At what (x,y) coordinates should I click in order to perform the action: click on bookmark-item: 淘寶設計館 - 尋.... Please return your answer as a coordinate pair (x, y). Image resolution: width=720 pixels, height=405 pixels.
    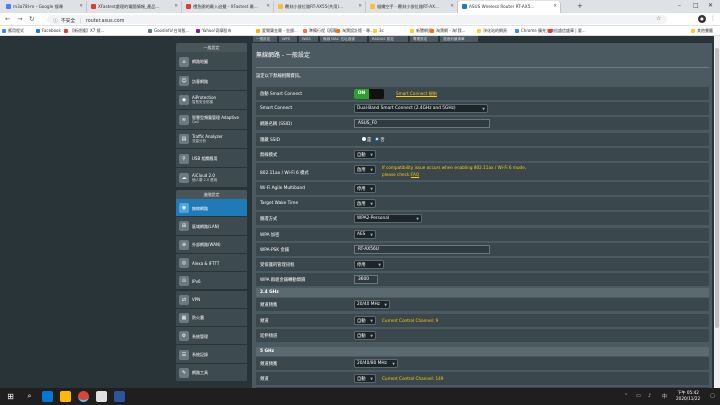
    Looking at the image, I should click on (355, 31).